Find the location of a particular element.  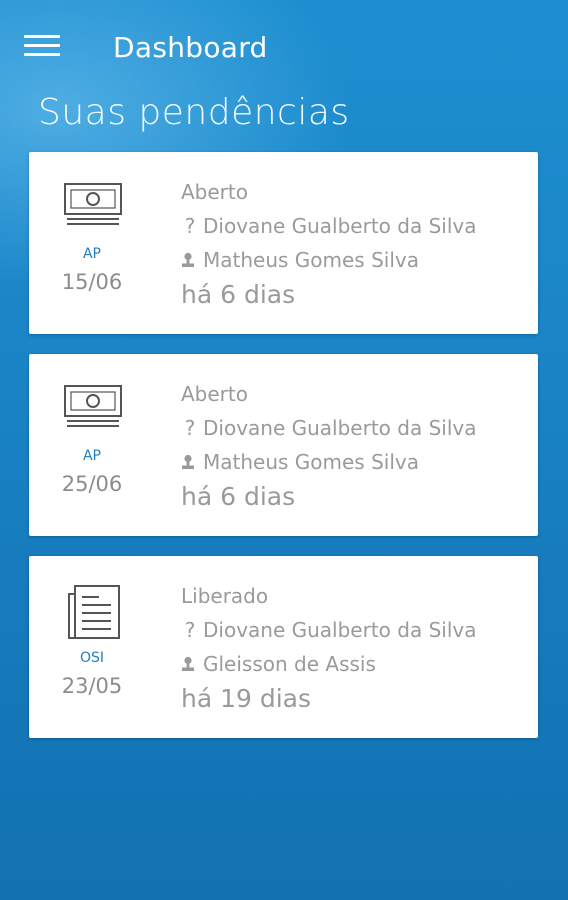

assignee-row: Gleisson de Assis is located at coordinates (278, 664).